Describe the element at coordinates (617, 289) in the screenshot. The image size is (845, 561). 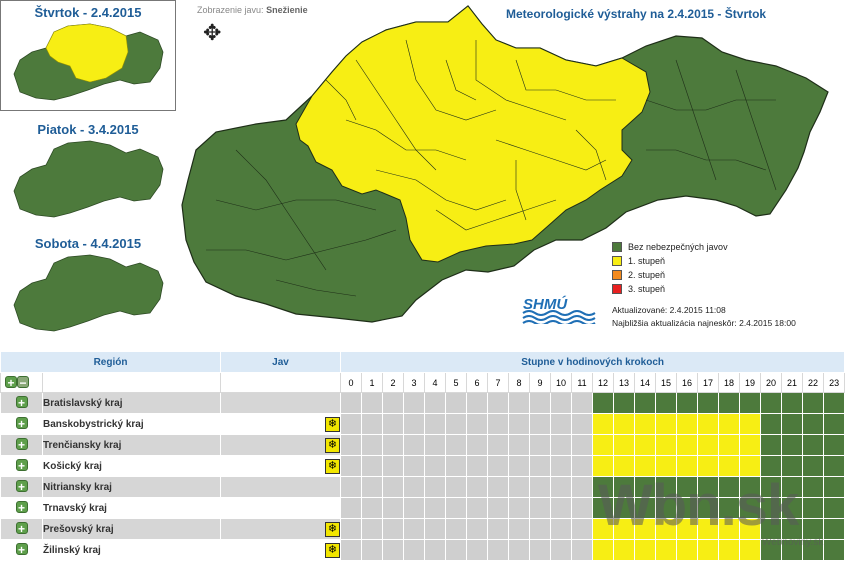
I see `legend-swatch-red` at that location.